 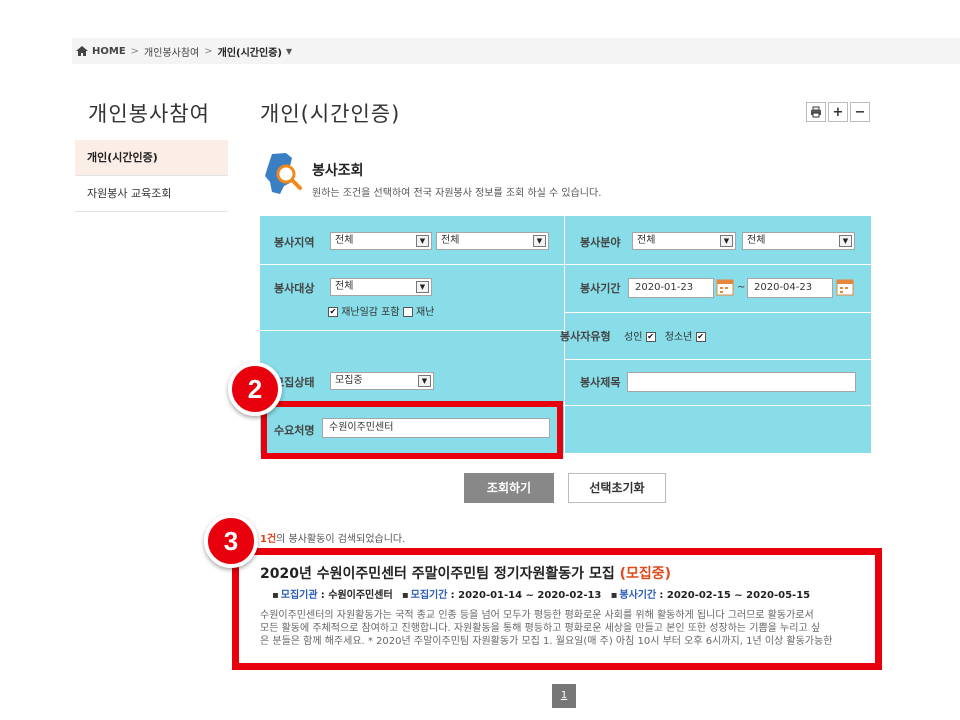 What do you see at coordinates (798, 241) in the screenshot?
I see `field-select-2: 전체 ▼` at bounding box center [798, 241].